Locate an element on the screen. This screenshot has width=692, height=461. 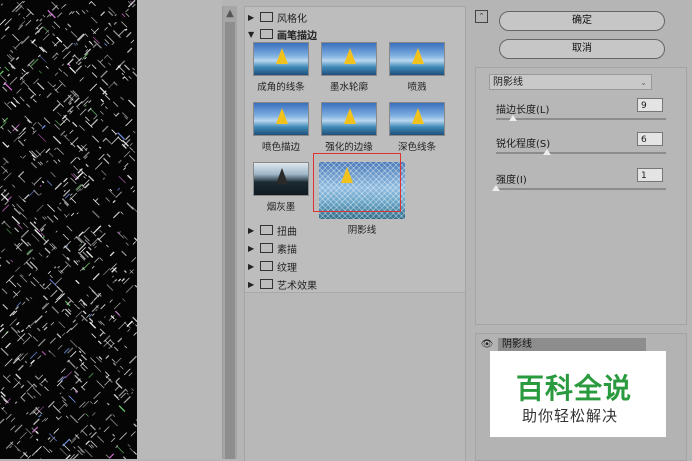
selection-outline is located at coordinates (357, 182).